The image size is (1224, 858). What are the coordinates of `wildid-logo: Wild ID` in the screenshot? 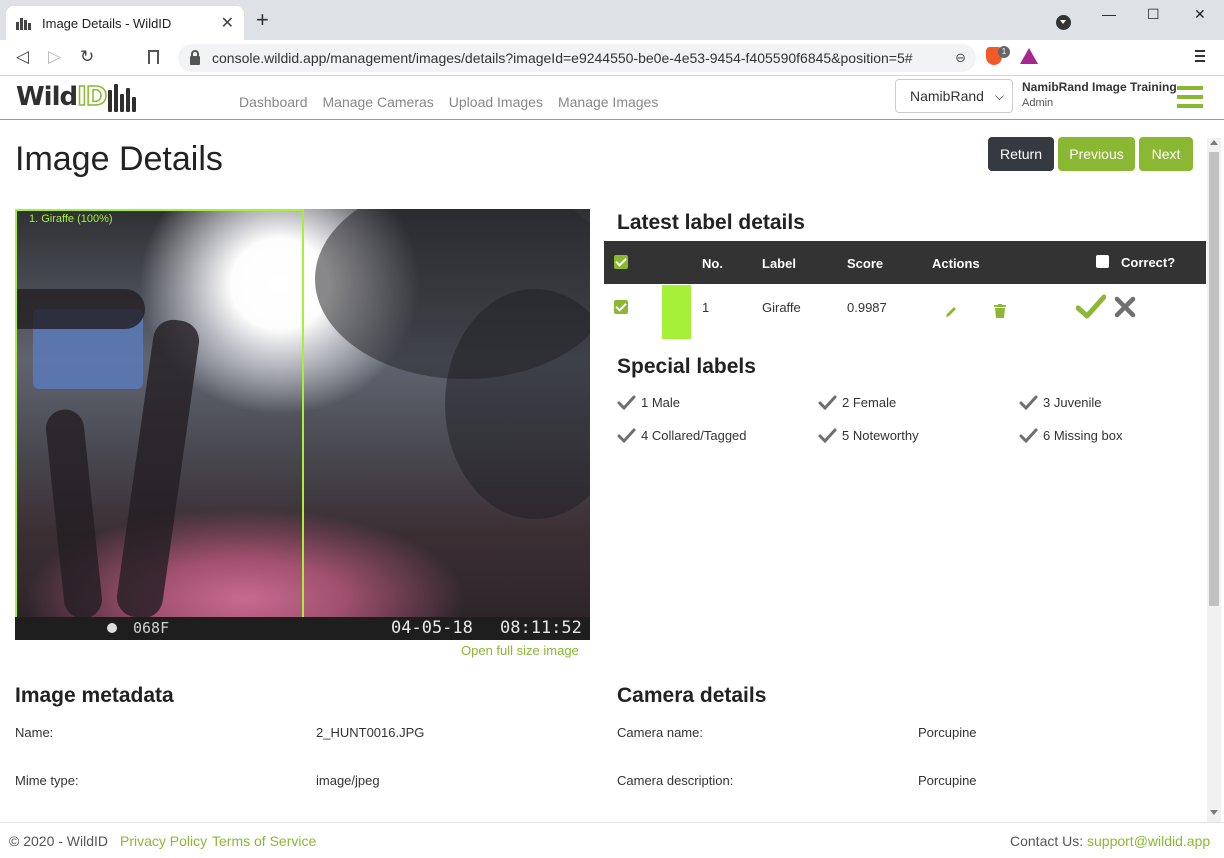 It's located at (76, 97).